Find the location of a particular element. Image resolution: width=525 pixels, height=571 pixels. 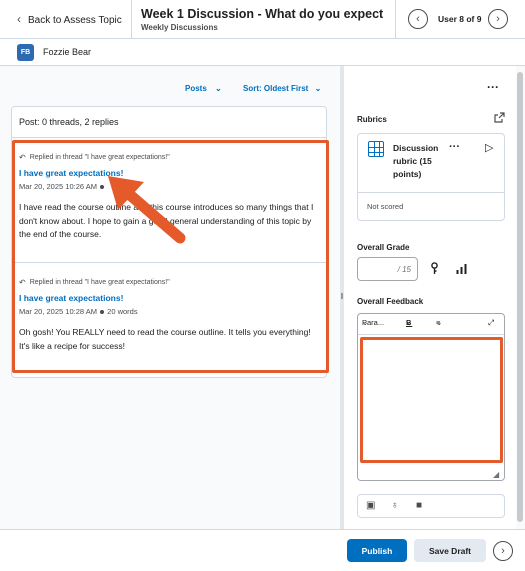

posts-filter-label: Posts is located at coordinates (196, 88).